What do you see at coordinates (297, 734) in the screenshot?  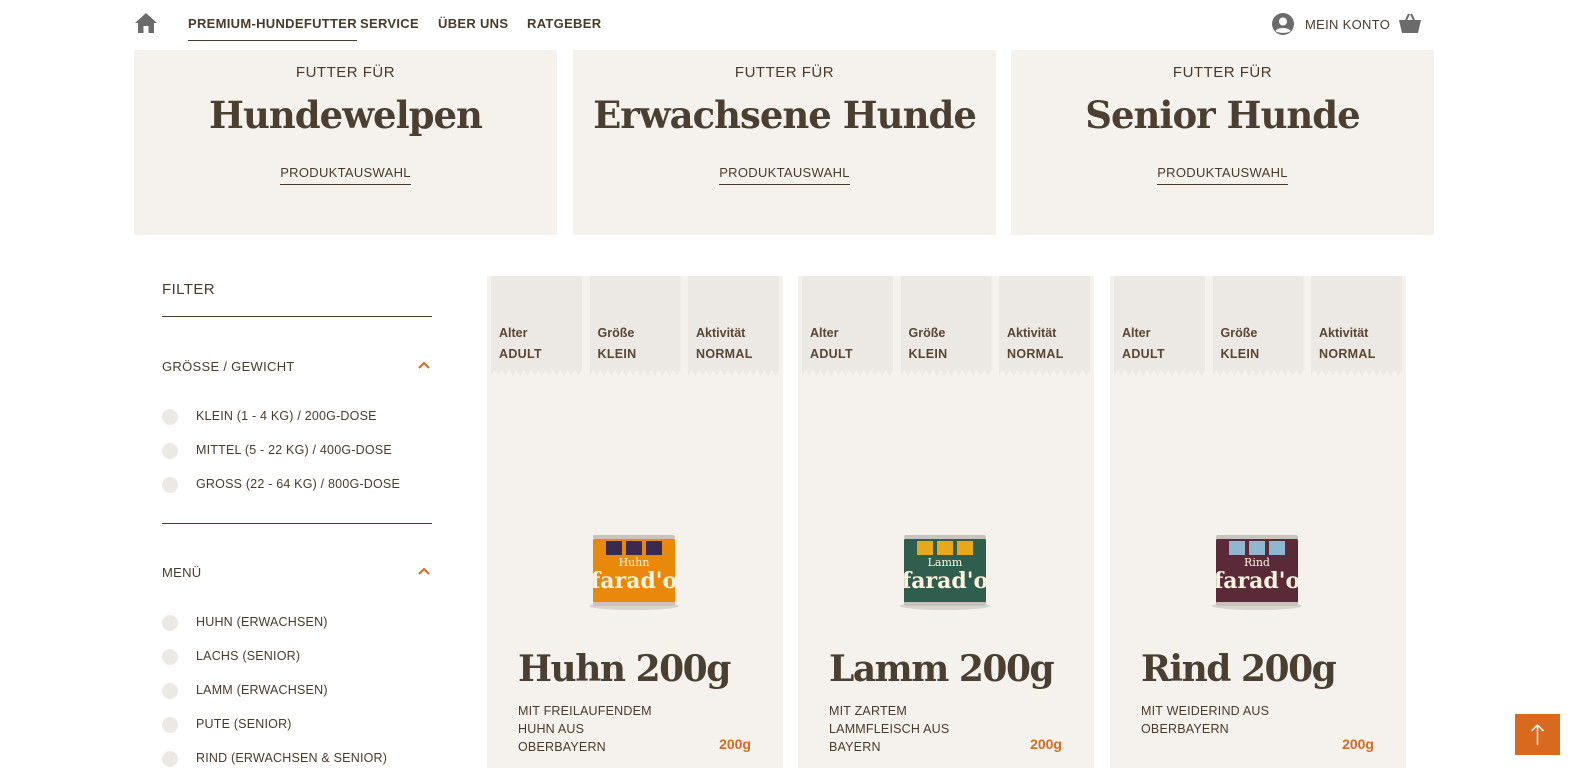 I see `filter-option-pute: PUTE (SENIOR)` at bounding box center [297, 734].